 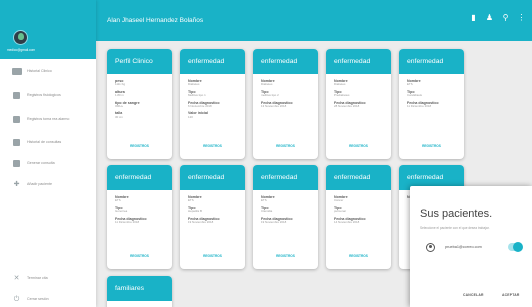 What do you see at coordinates (20, 37) in the screenshot?
I see `avatar` at bounding box center [20, 37].